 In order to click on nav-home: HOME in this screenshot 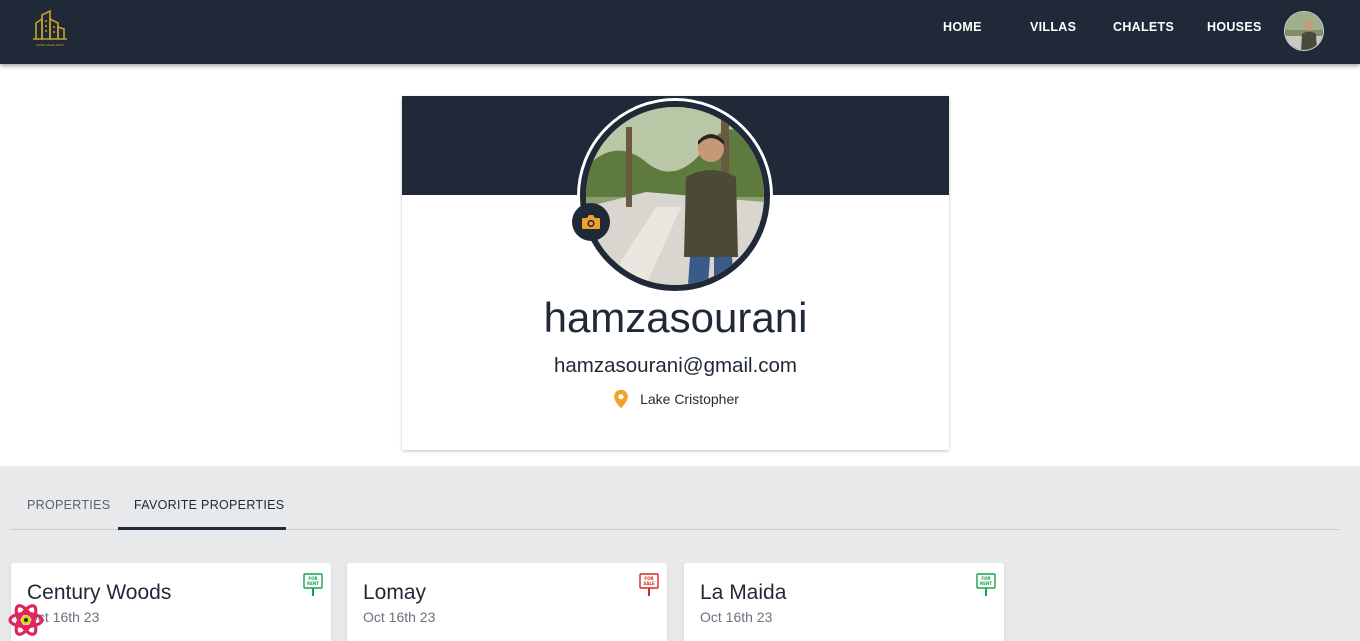, I will do `click(962, 27)`.